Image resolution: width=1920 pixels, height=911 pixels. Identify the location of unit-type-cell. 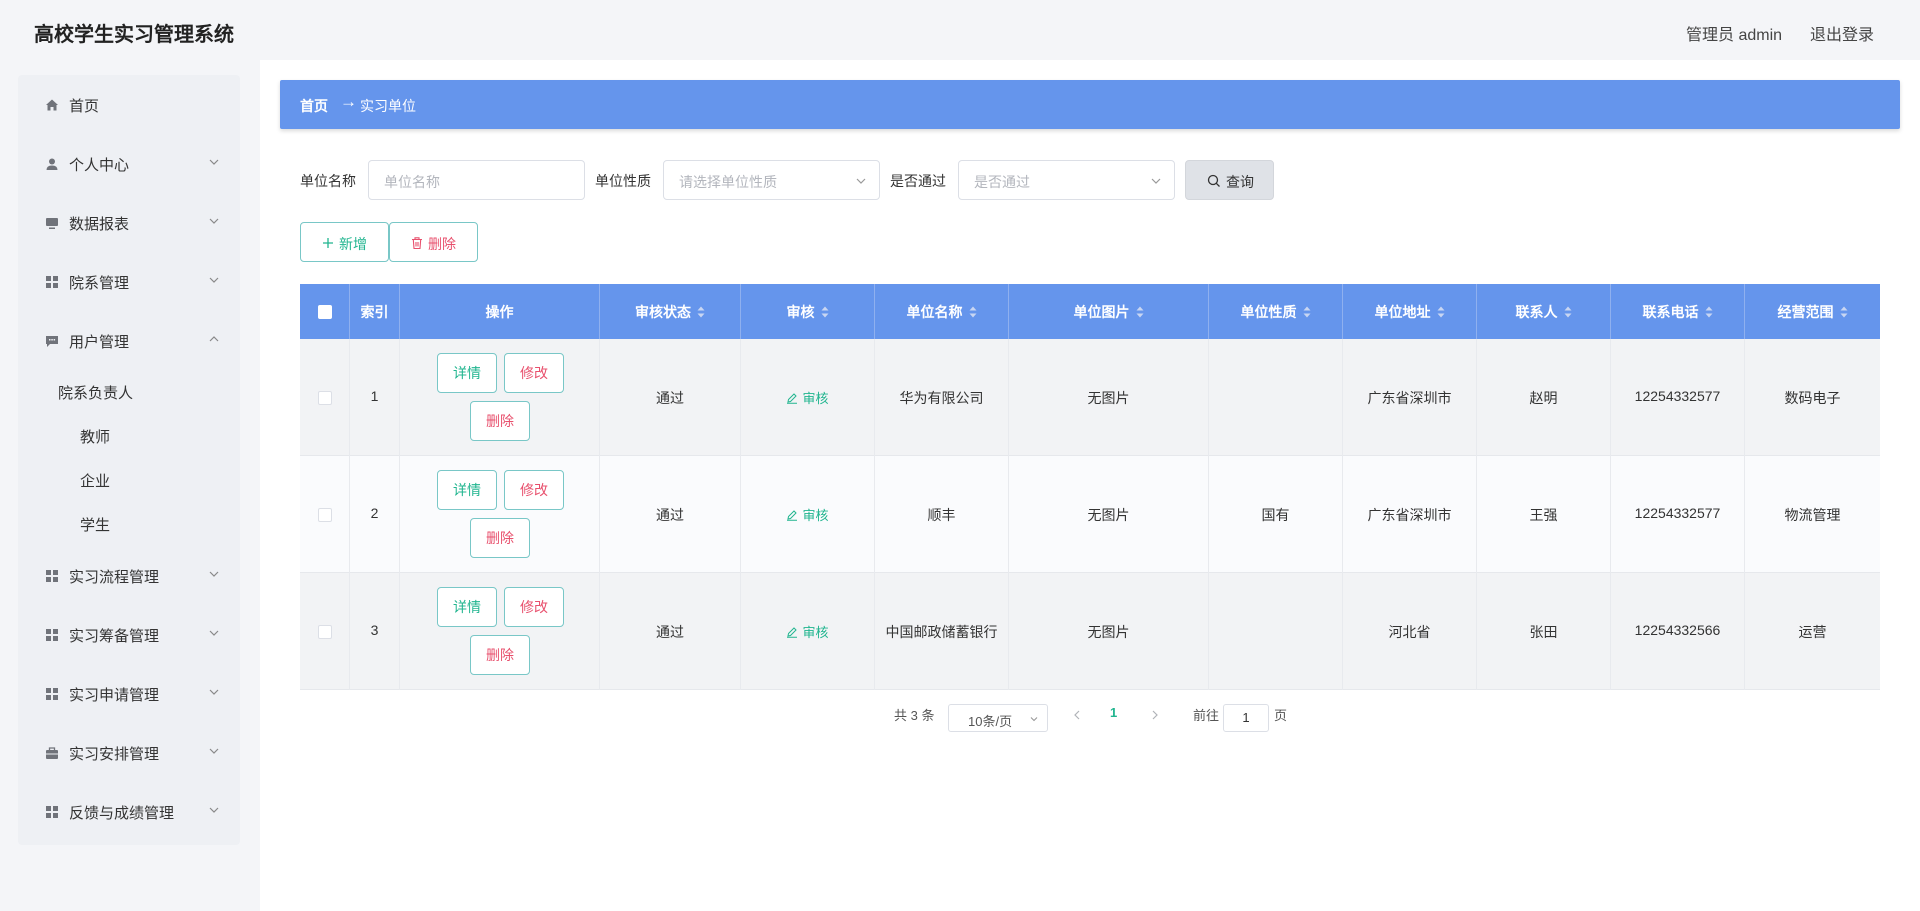
(1276, 397).